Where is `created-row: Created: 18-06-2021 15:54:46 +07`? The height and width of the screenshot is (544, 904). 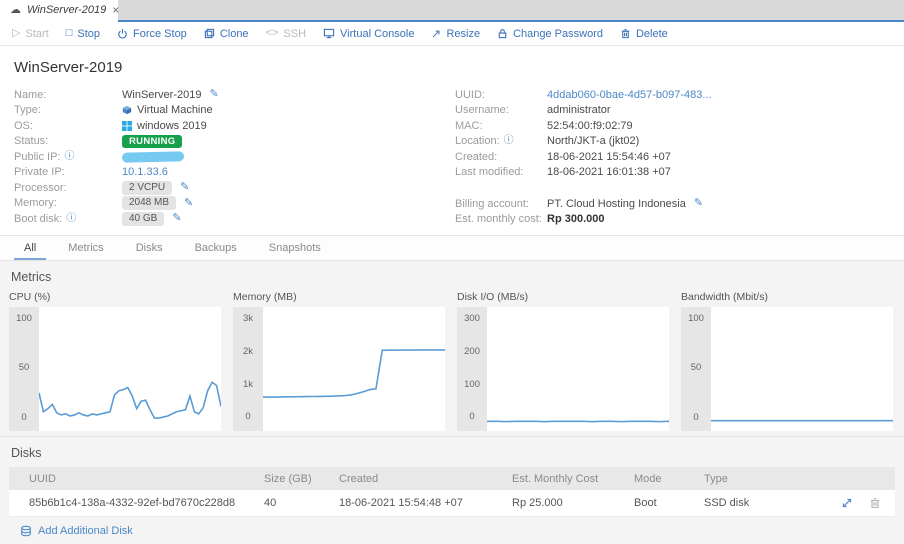
created-row: Created: 18-06-2021 15:54:46 +07 is located at coordinates (563, 156).